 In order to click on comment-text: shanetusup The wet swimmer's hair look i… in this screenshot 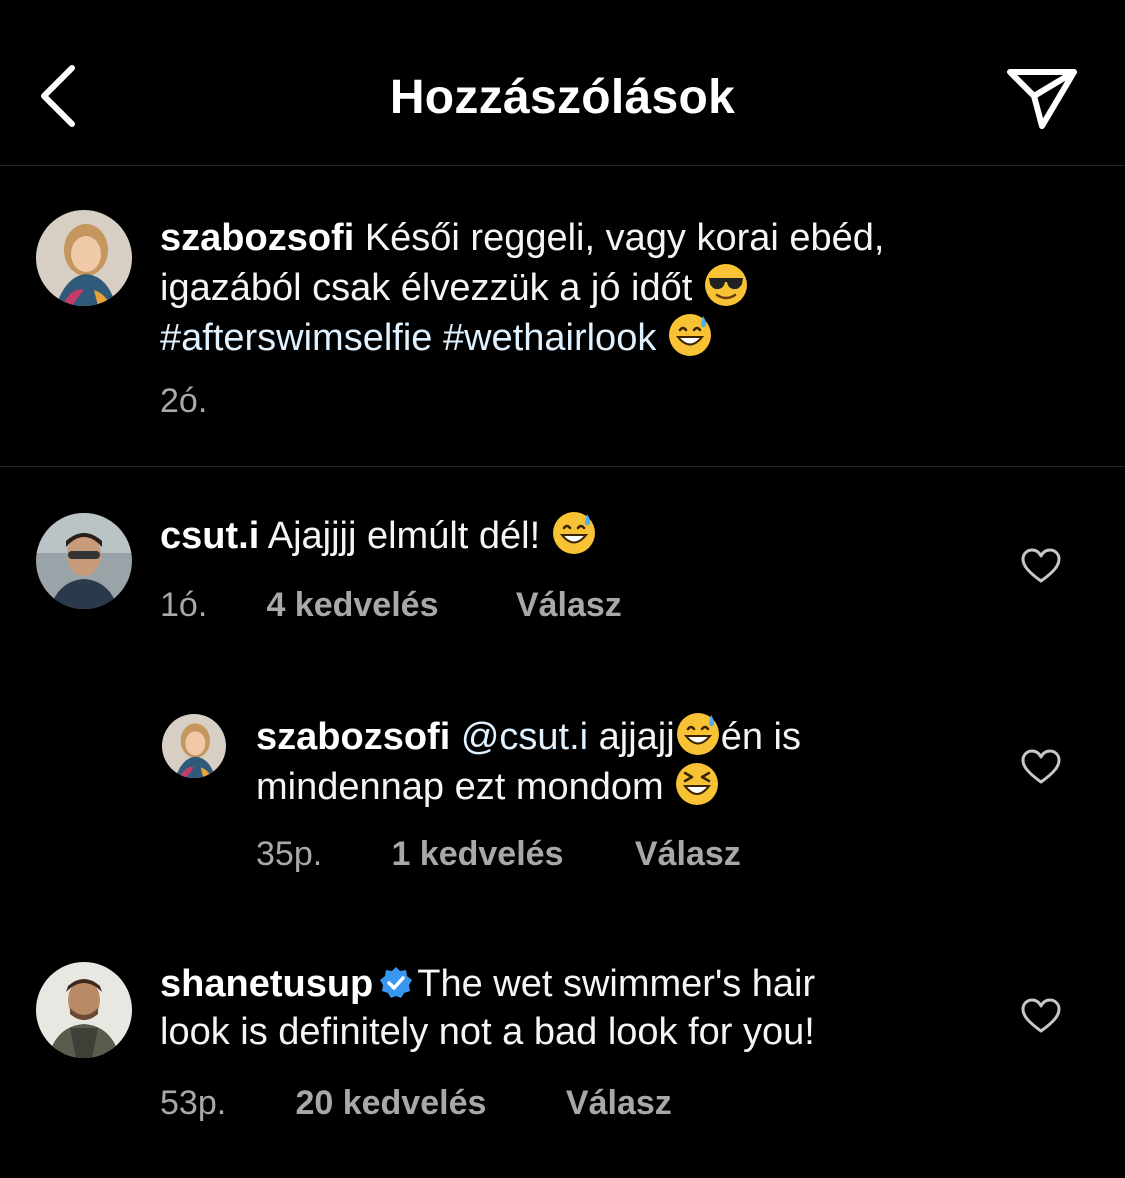, I will do `click(580, 1008)`.